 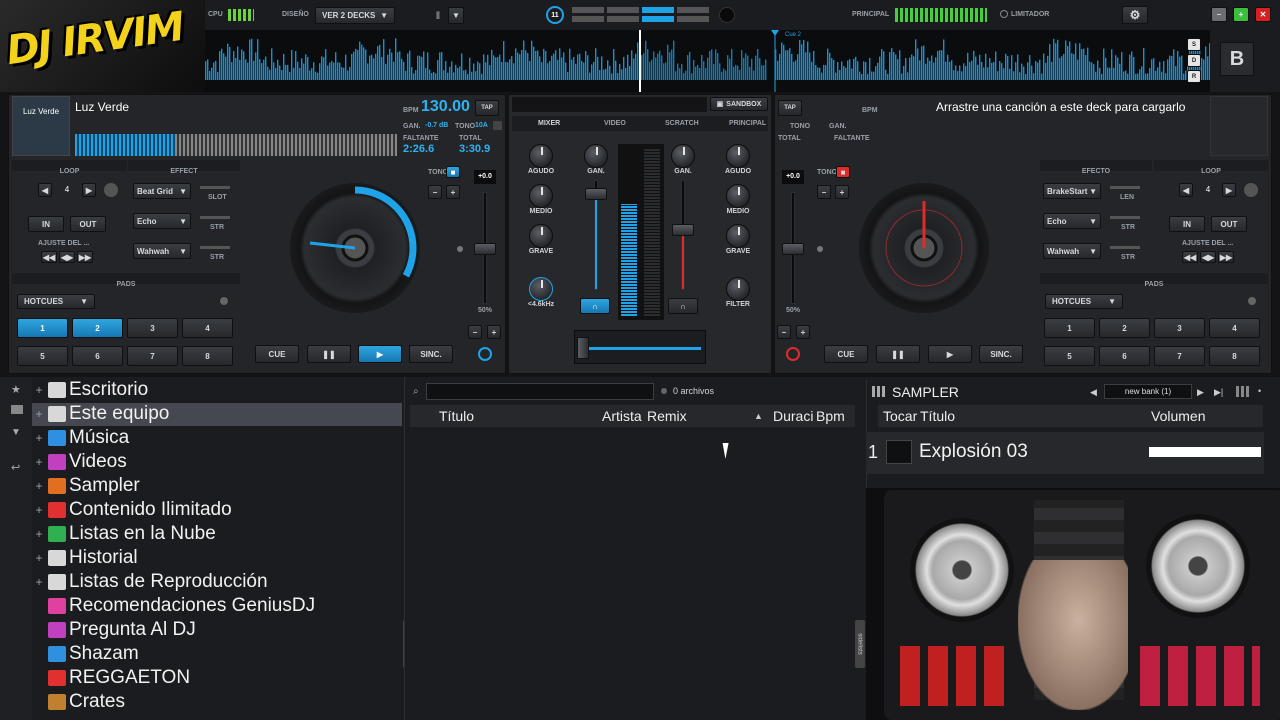 I want to click on filter-knob-right, so click(x=738, y=289).